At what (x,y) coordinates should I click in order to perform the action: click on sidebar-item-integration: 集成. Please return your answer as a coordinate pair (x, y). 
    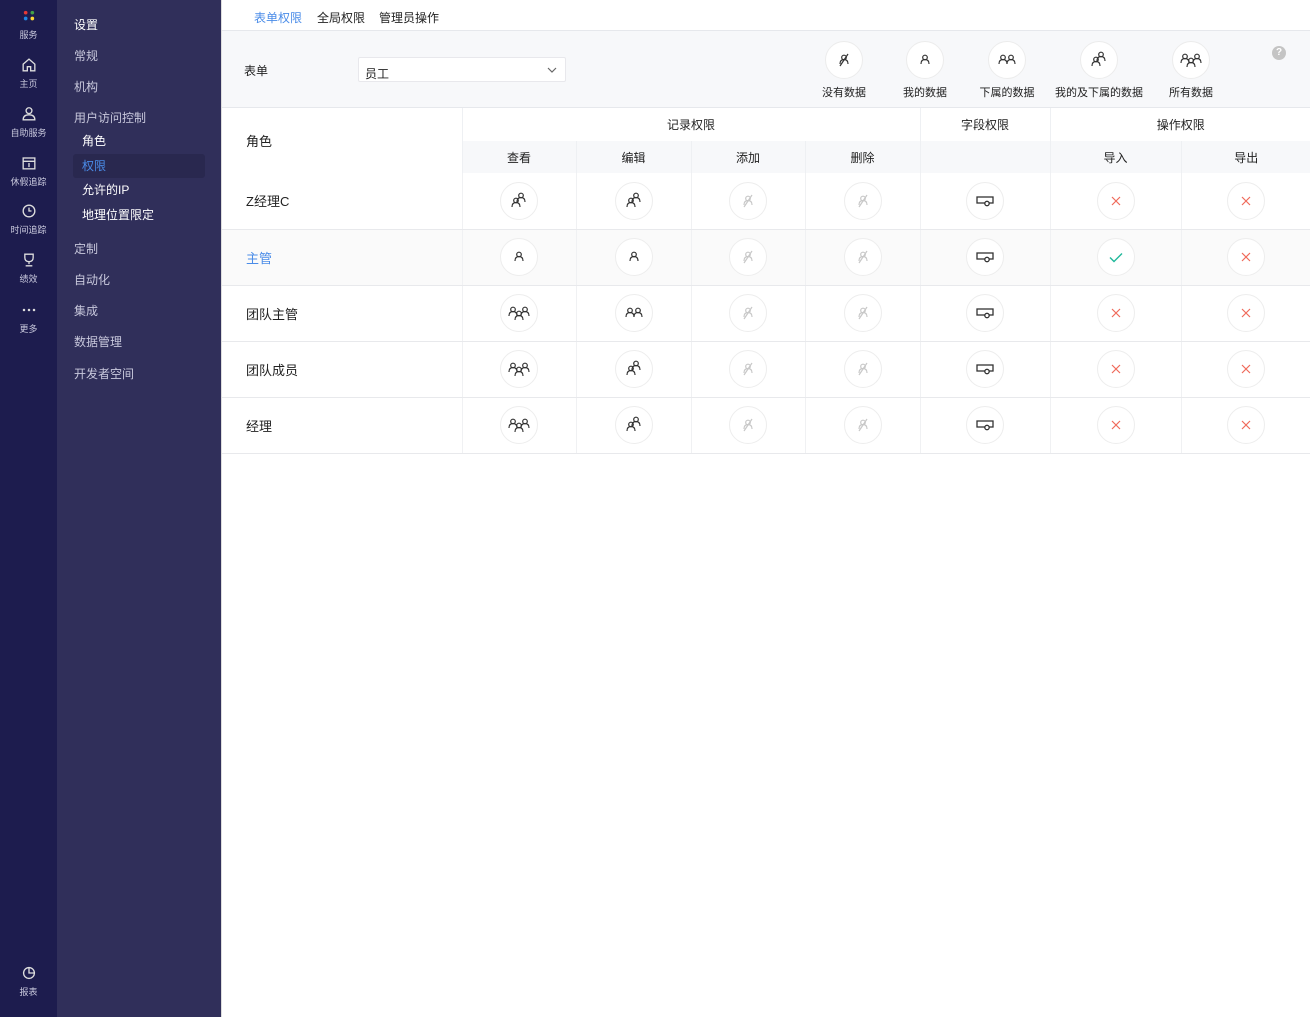
    Looking at the image, I should click on (86, 310).